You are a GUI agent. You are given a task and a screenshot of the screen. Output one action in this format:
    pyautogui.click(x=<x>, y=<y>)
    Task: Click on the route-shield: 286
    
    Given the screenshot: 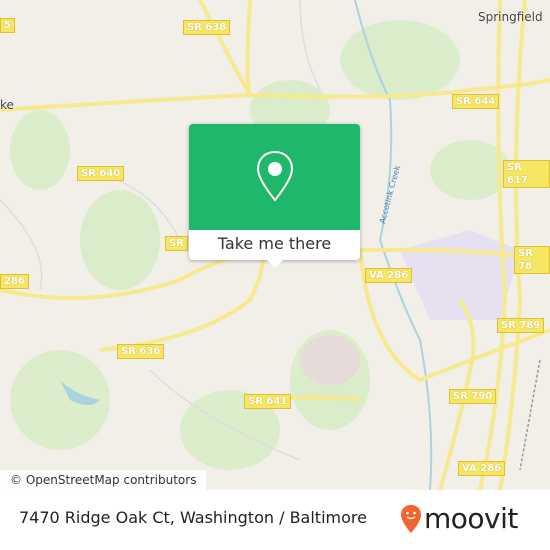 What is the action you would take?
    pyautogui.click(x=14, y=281)
    